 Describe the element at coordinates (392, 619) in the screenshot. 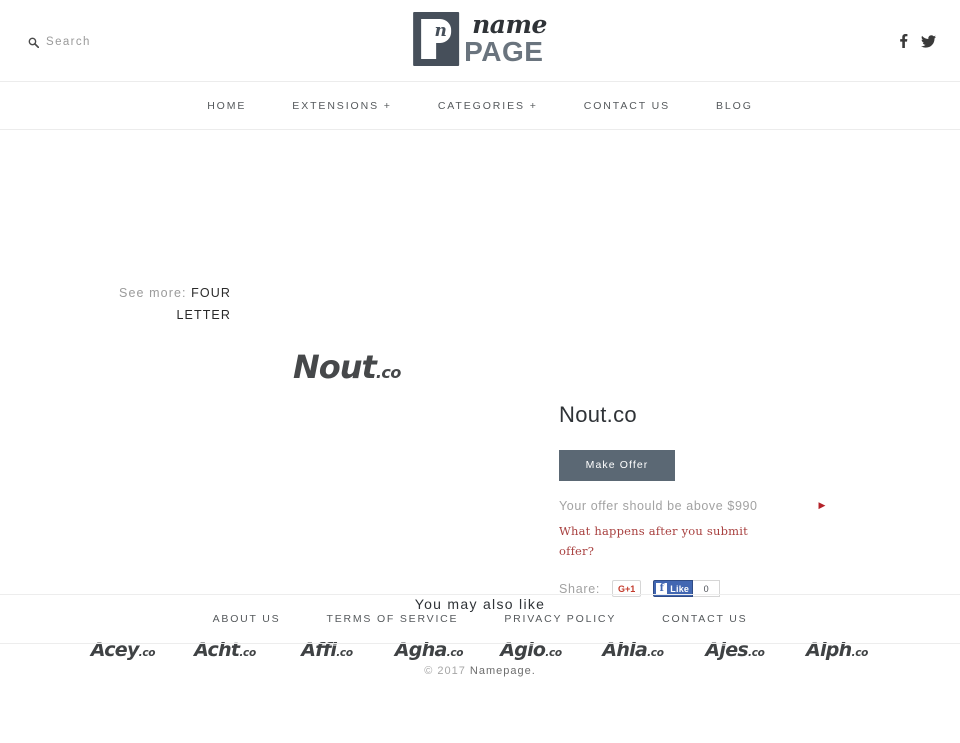

I see `footer-link-terms-of-service: TERMS OF SERVICE` at that location.